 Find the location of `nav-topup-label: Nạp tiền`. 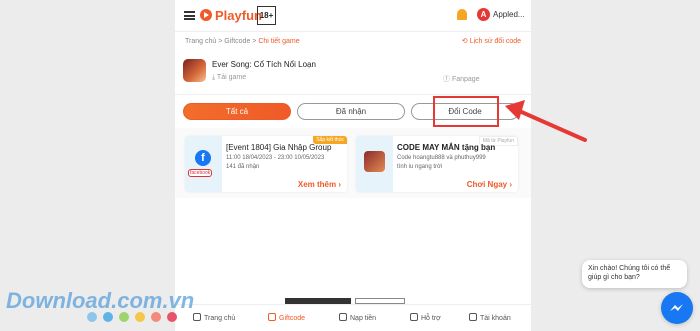

nav-topup-label: Nạp tiền is located at coordinates (363, 318).